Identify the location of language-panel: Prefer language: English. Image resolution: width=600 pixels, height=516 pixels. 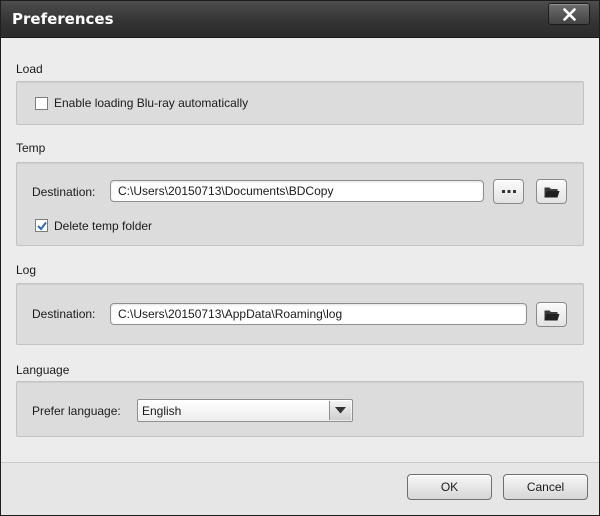
(300, 409).